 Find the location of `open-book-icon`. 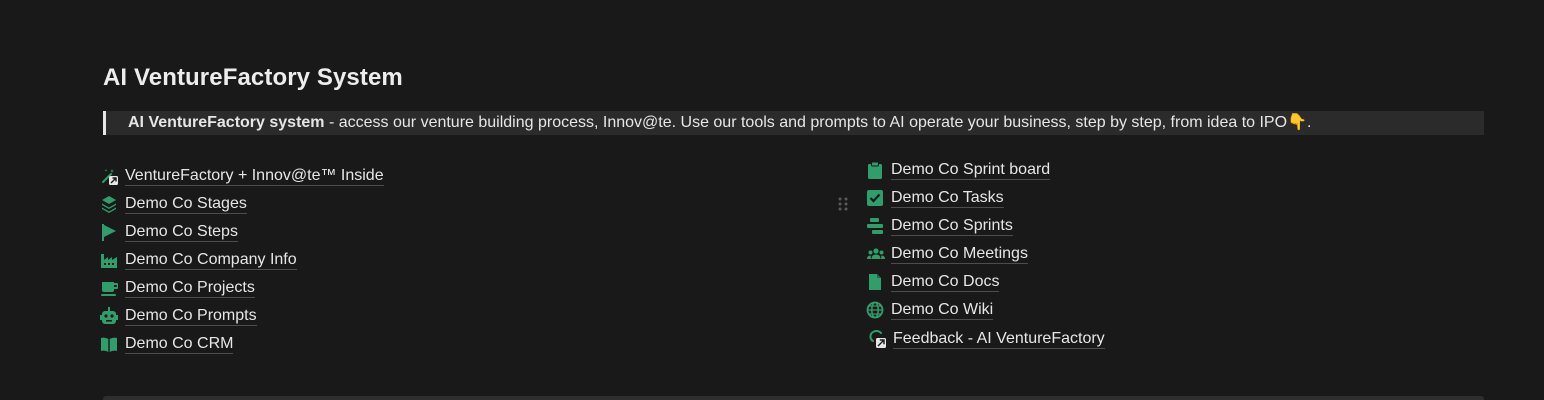

open-book-icon is located at coordinates (109, 344).